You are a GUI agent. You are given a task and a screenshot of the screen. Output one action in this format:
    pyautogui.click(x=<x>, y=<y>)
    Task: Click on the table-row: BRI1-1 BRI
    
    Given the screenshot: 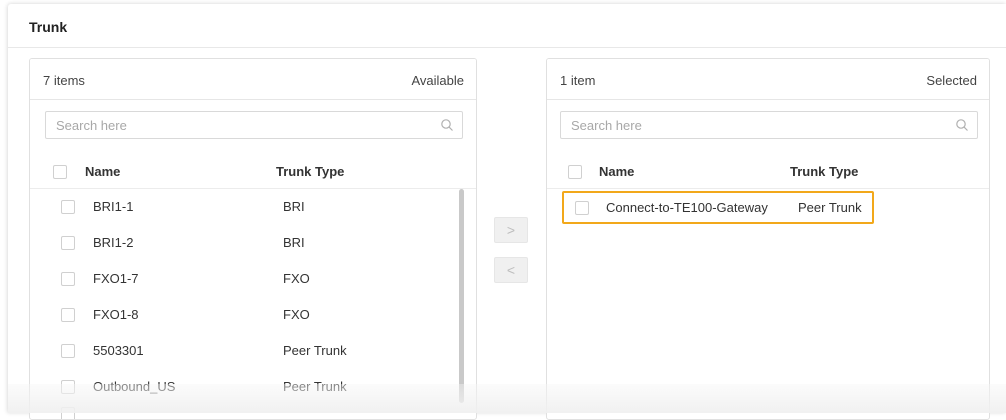 What is the action you would take?
    pyautogui.click(x=253, y=207)
    